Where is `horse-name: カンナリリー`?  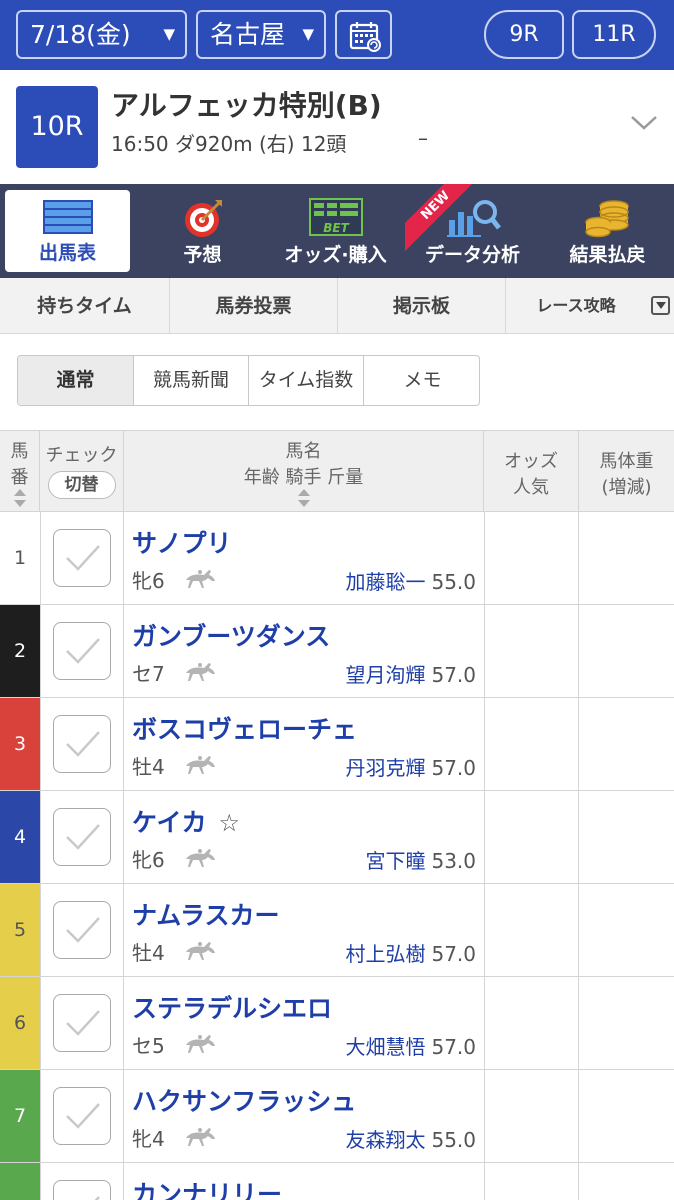 horse-name: カンナリリー is located at coordinates (207, 1187).